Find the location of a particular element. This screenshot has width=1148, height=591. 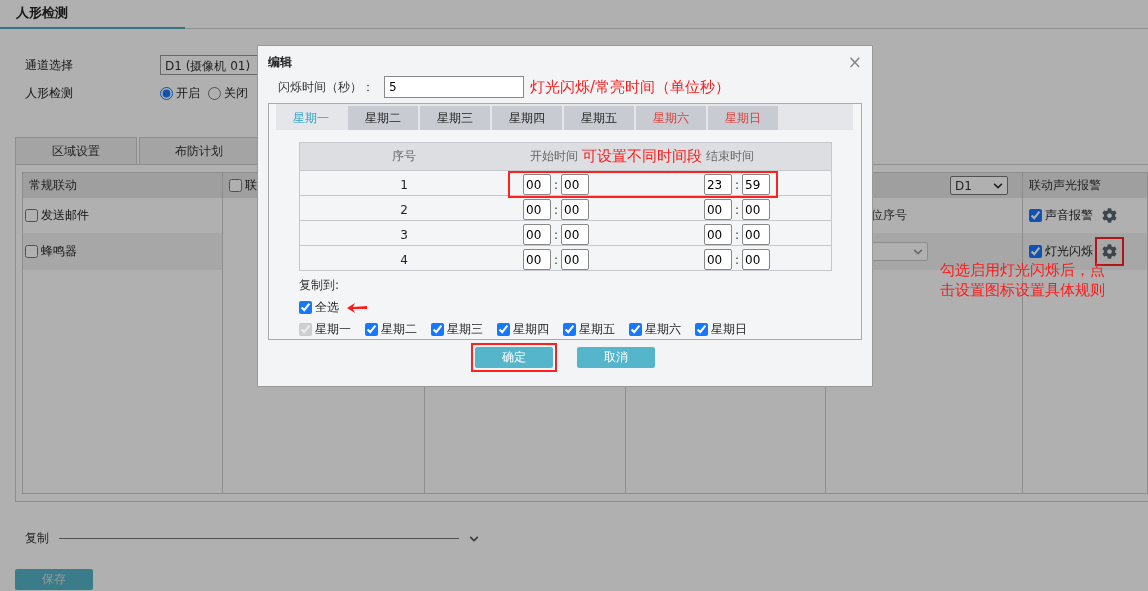

column-header: 常规联动 is located at coordinates (53, 185).